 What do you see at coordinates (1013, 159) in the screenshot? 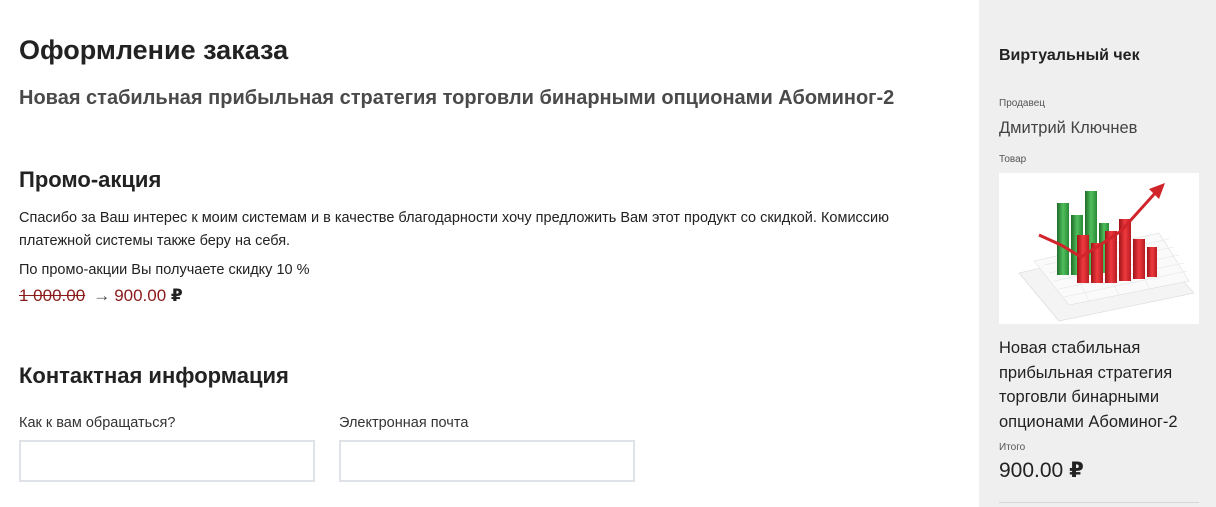
I see `product-label: Товар` at bounding box center [1013, 159].